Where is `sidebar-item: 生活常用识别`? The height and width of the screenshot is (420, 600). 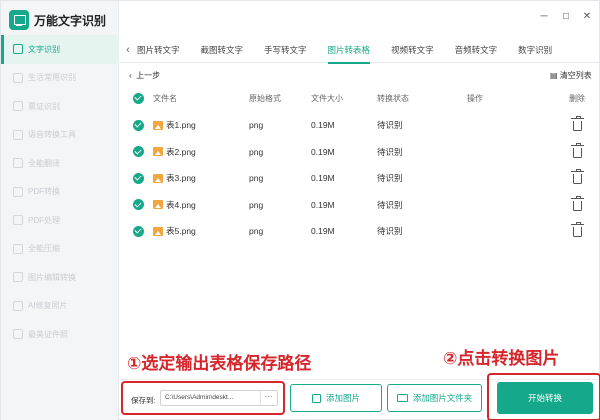
sidebar-item: 生活常用识别 is located at coordinates (60, 78).